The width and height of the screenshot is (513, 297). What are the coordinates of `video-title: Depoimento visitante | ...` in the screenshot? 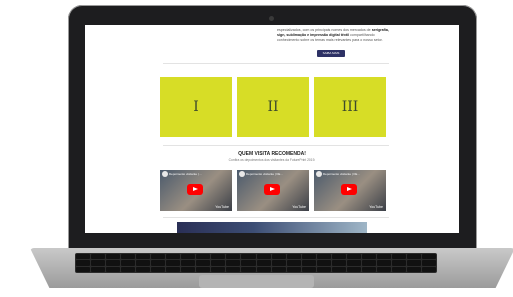 It's located at (185, 174).